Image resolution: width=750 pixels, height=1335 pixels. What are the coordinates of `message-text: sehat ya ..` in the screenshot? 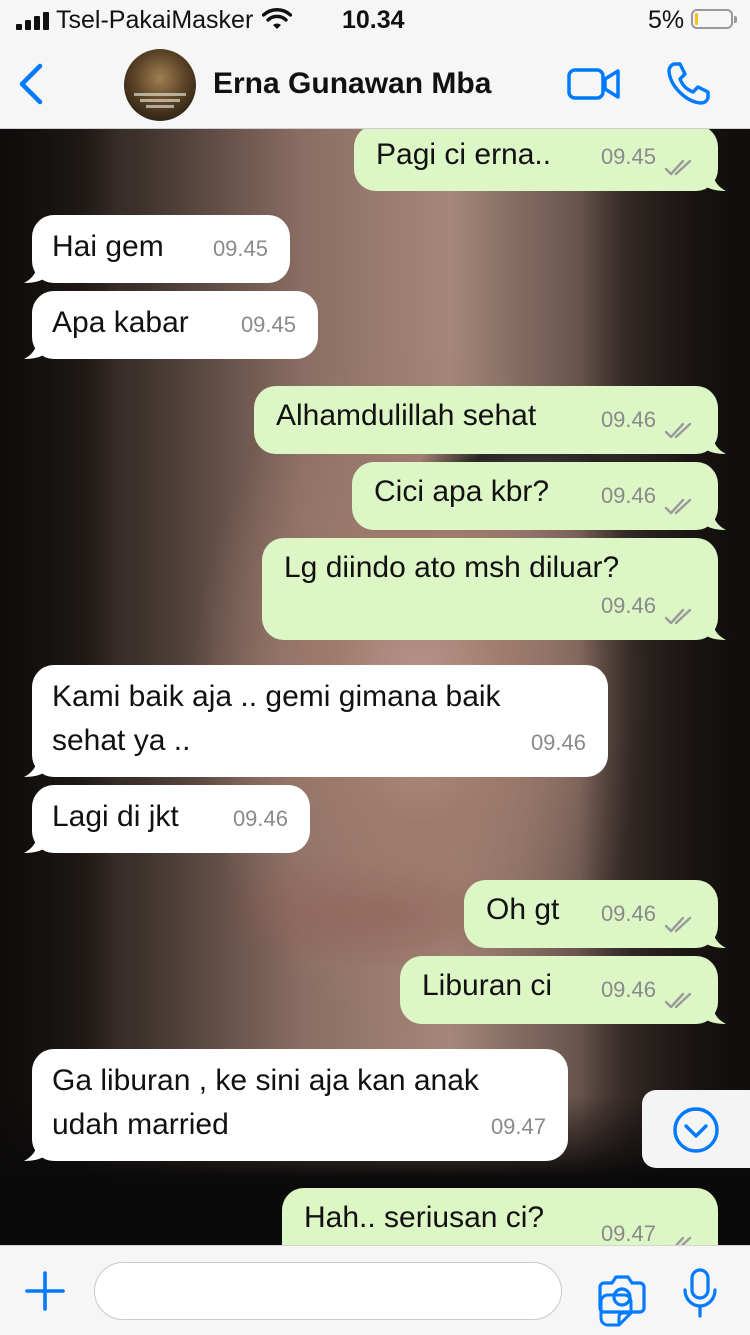 It's located at (121, 740).